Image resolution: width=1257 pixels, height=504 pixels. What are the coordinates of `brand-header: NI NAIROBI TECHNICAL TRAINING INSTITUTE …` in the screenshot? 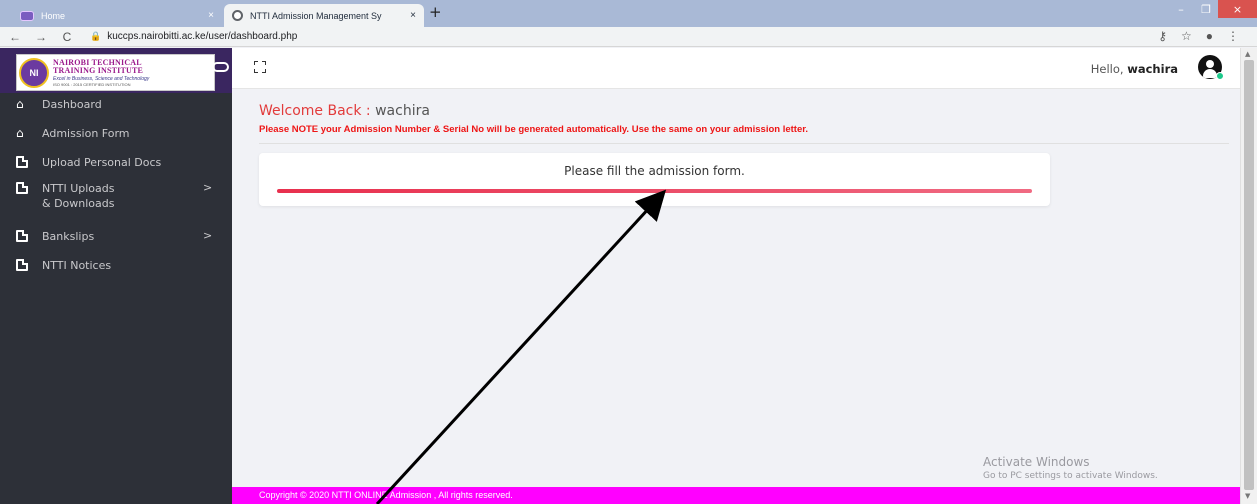 It's located at (116, 70).